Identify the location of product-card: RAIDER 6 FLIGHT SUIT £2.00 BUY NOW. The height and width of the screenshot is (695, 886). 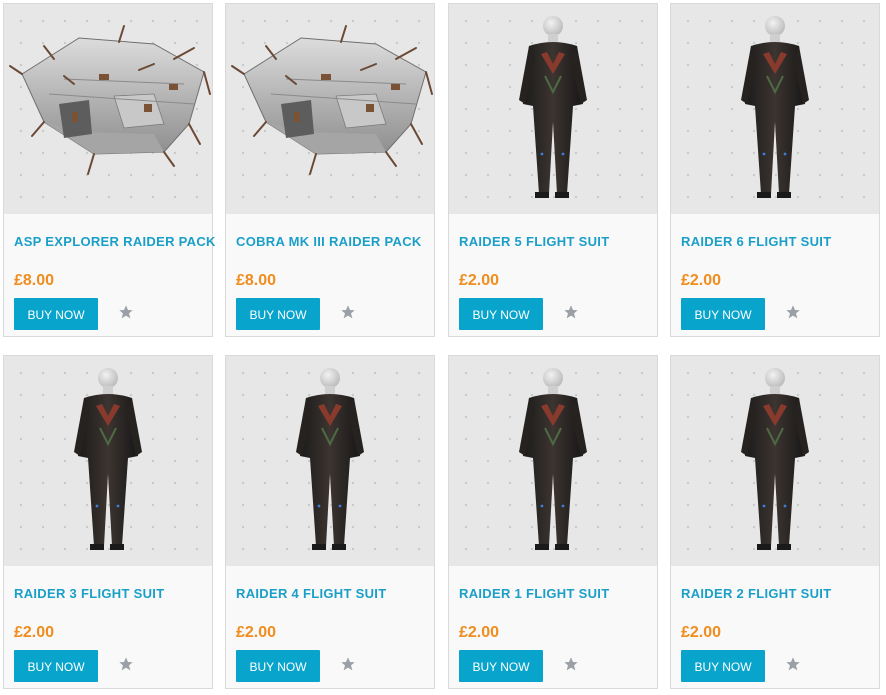
(775, 170).